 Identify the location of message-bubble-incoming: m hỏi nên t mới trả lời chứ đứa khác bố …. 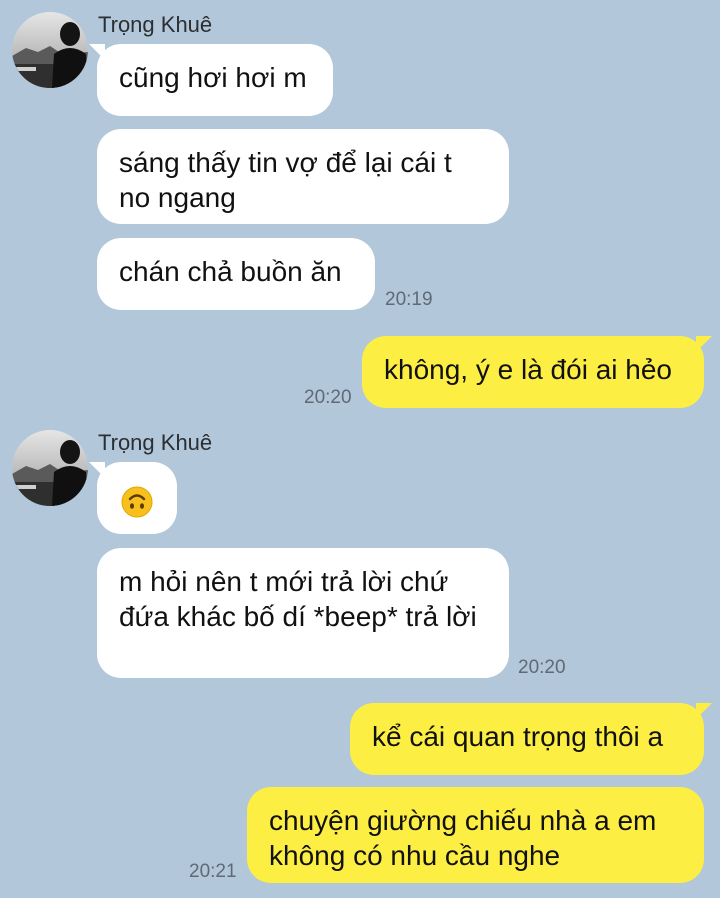
(303, 613).